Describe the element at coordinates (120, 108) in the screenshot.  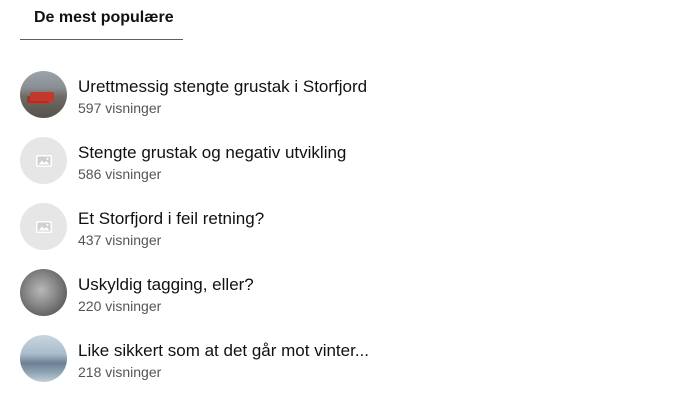
I see `view-count: 597 visninger` at that location.